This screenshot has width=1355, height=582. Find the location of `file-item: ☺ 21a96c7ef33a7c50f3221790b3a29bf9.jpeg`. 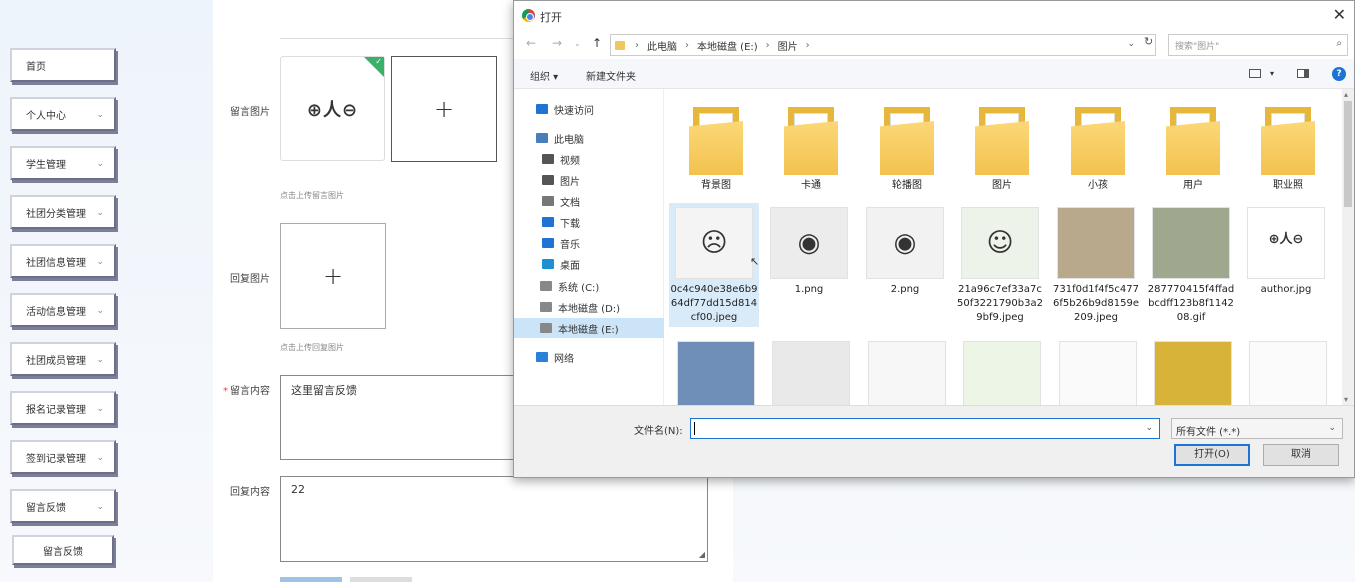

file-item: ☺ 21a96c7ef33a7c50f3221790b3a29bf9.jpeg is located at coordinates (1000, 265).